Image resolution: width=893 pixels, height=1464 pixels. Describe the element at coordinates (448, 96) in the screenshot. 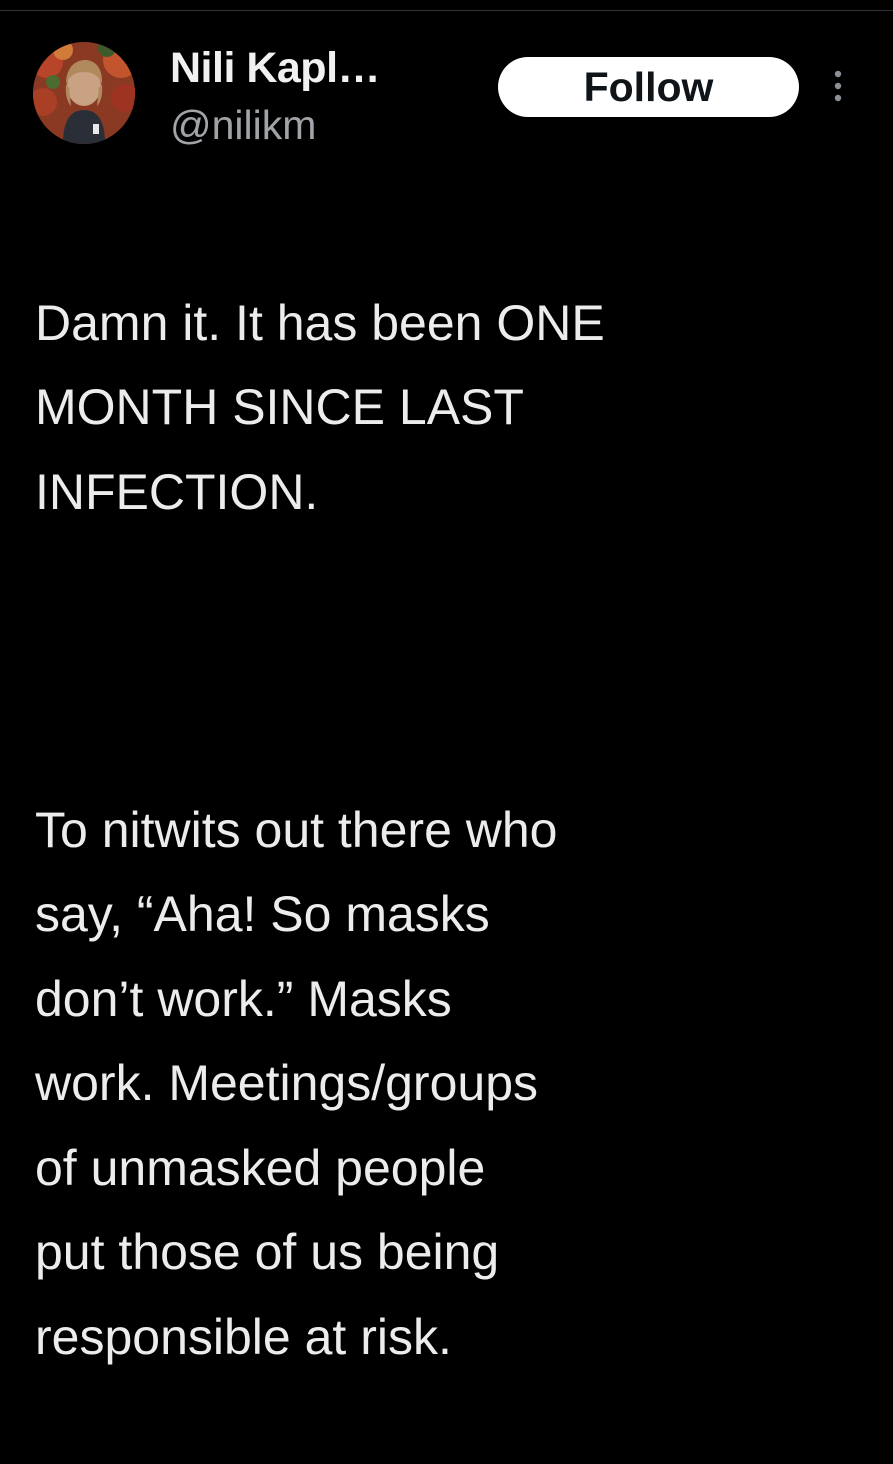

I see `tweet-header: Nili Kapl… @nilikm Follow` at that location.